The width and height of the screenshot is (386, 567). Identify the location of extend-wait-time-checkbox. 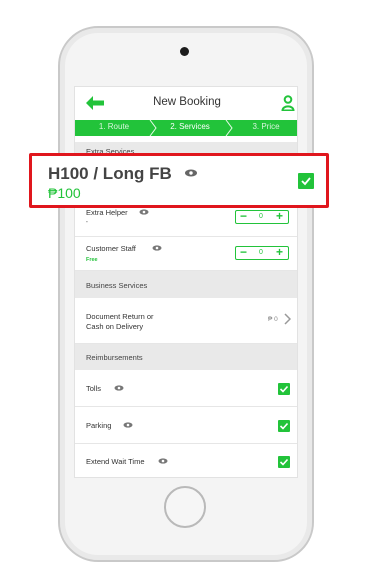
(284, 462).